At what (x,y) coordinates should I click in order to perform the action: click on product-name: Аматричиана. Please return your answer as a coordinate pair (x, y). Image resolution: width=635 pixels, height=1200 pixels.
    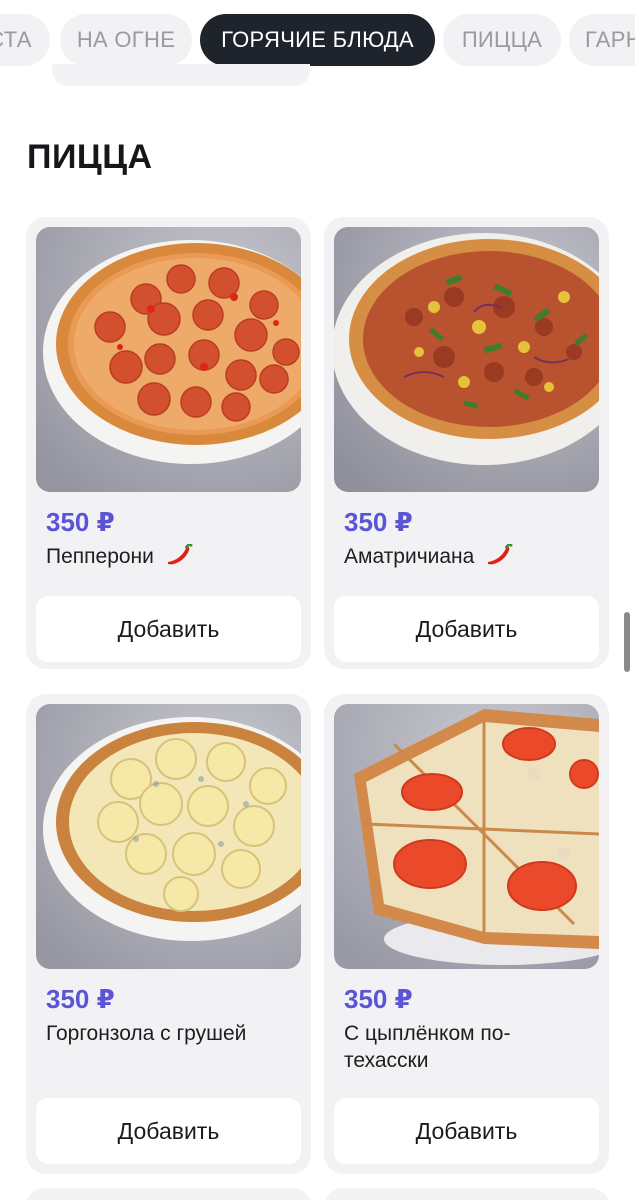
    Looking at the image, I should click on (469, 556).